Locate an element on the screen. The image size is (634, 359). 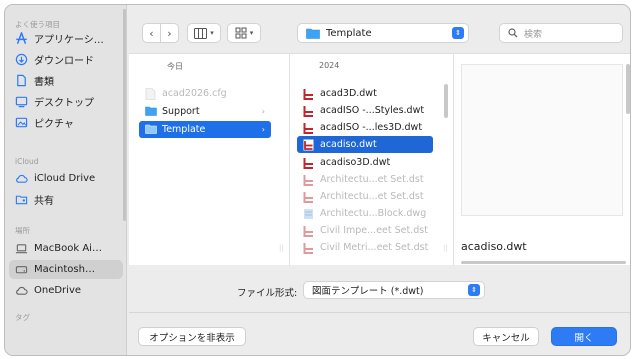
column-header: 今日 is located at coordinates (175, 66).